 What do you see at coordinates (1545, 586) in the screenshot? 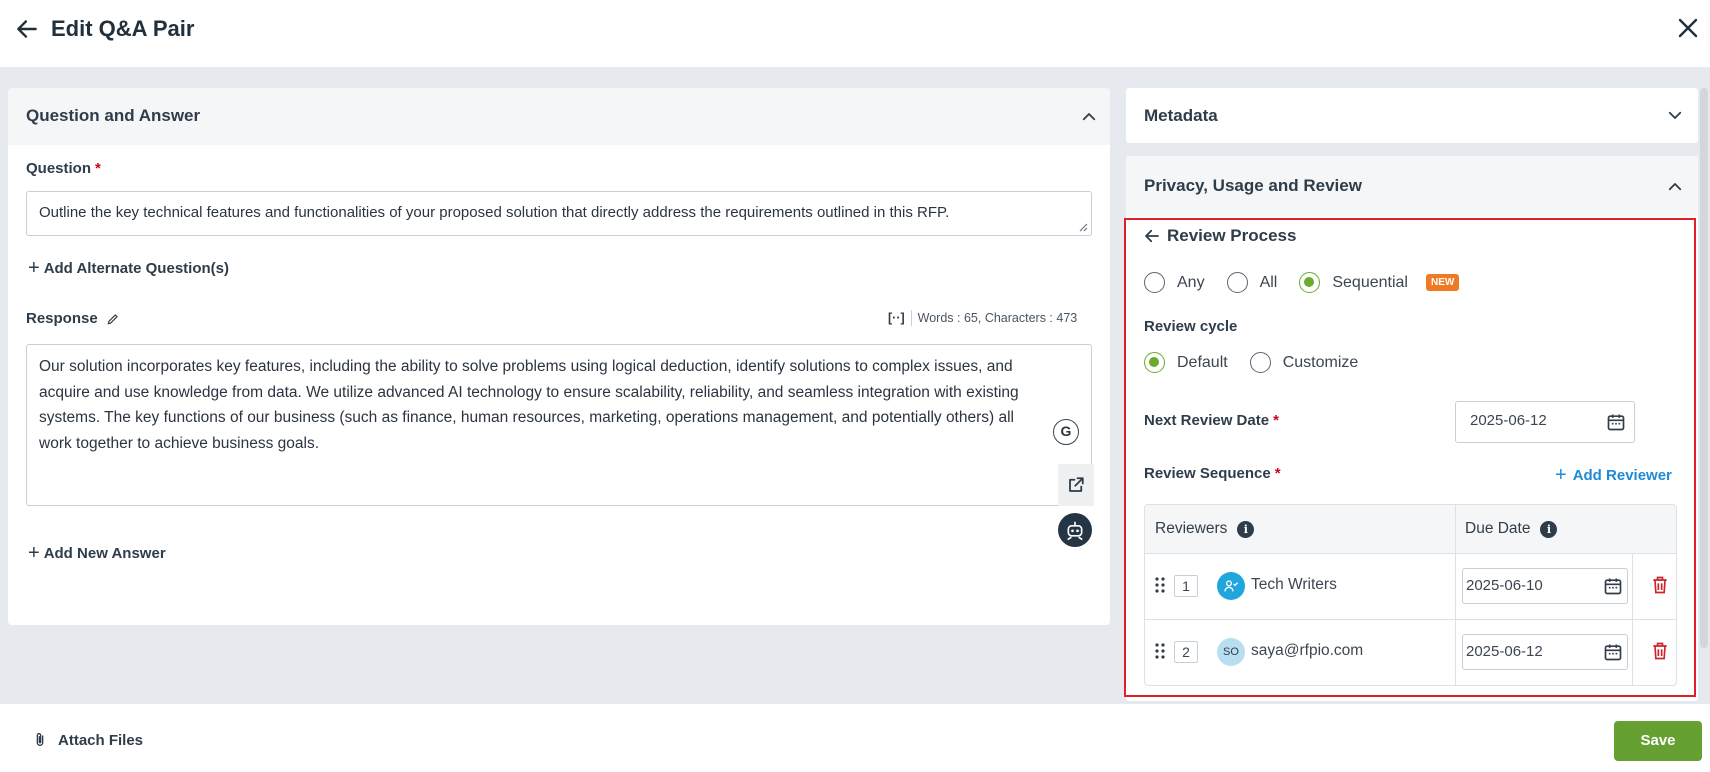
I see `due-date-input: 2025-06-10` at bounding box center [1545, 586].